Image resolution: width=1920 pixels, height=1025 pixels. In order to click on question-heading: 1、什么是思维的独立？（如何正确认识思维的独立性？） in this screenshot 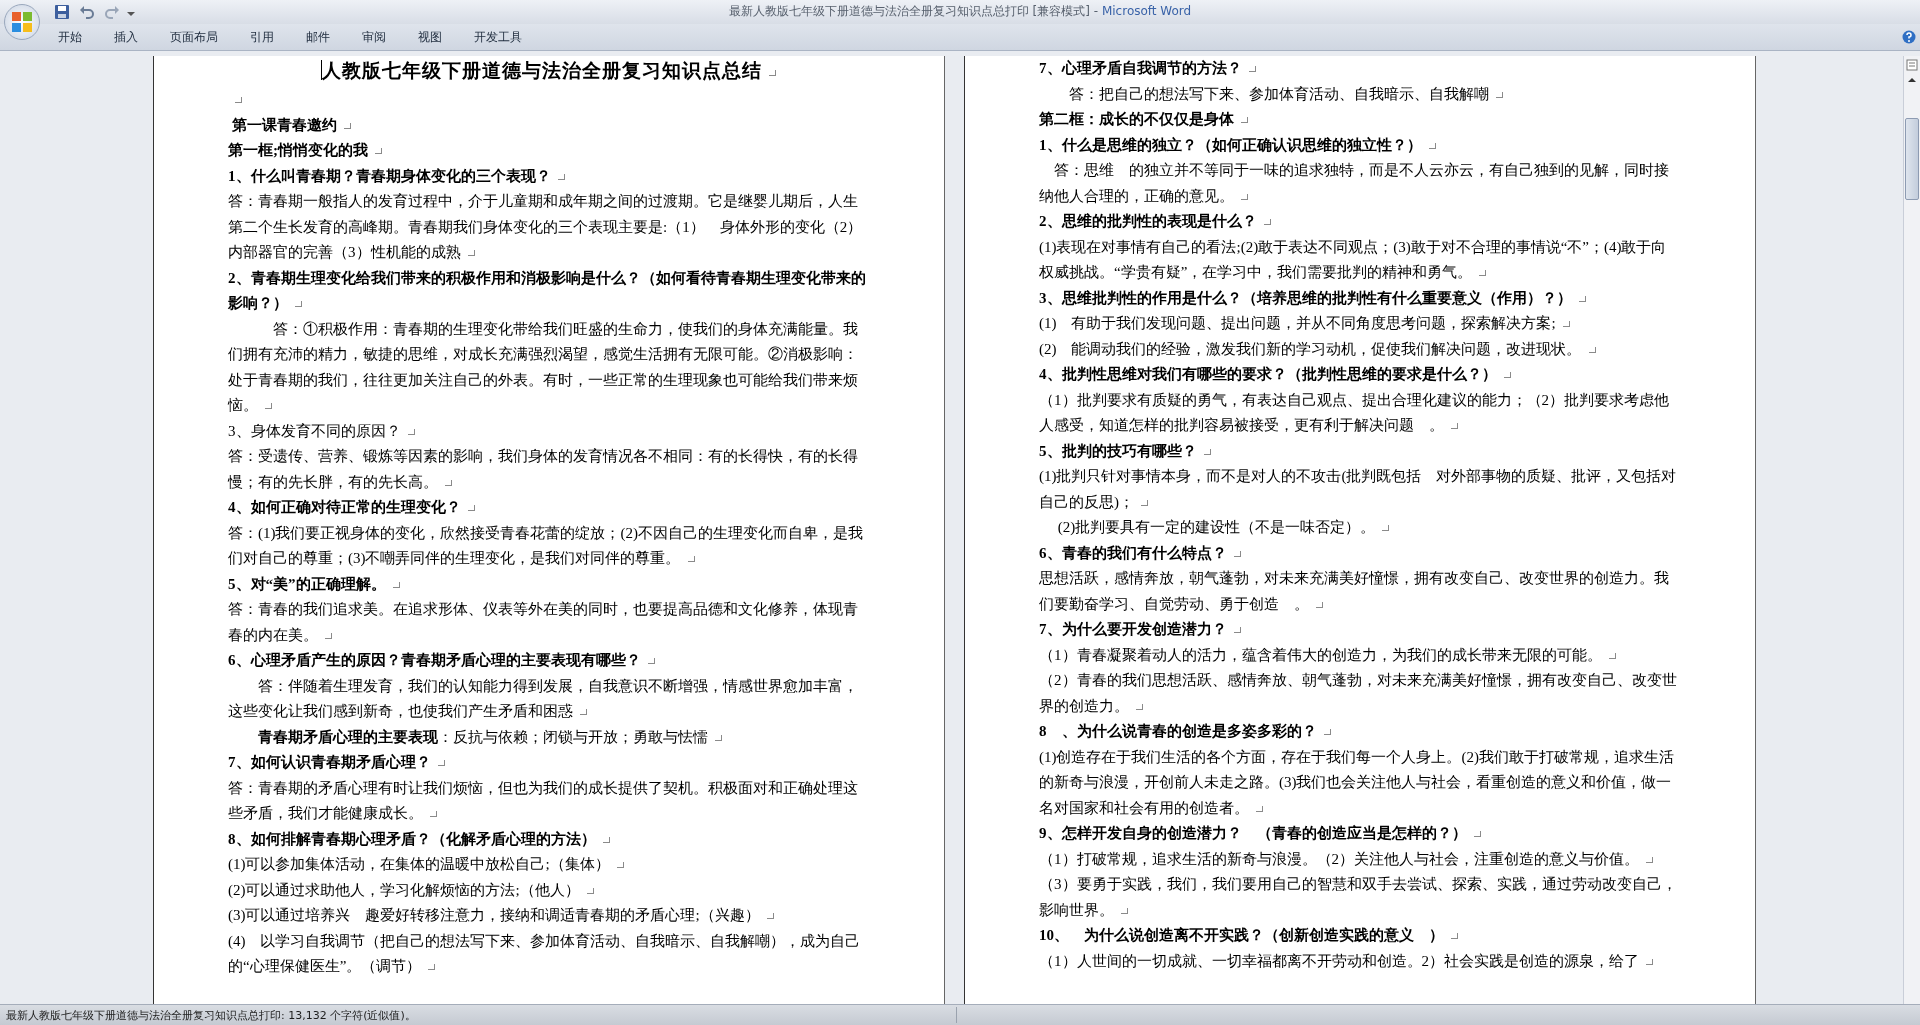, I will do `click(1230, 144)`.